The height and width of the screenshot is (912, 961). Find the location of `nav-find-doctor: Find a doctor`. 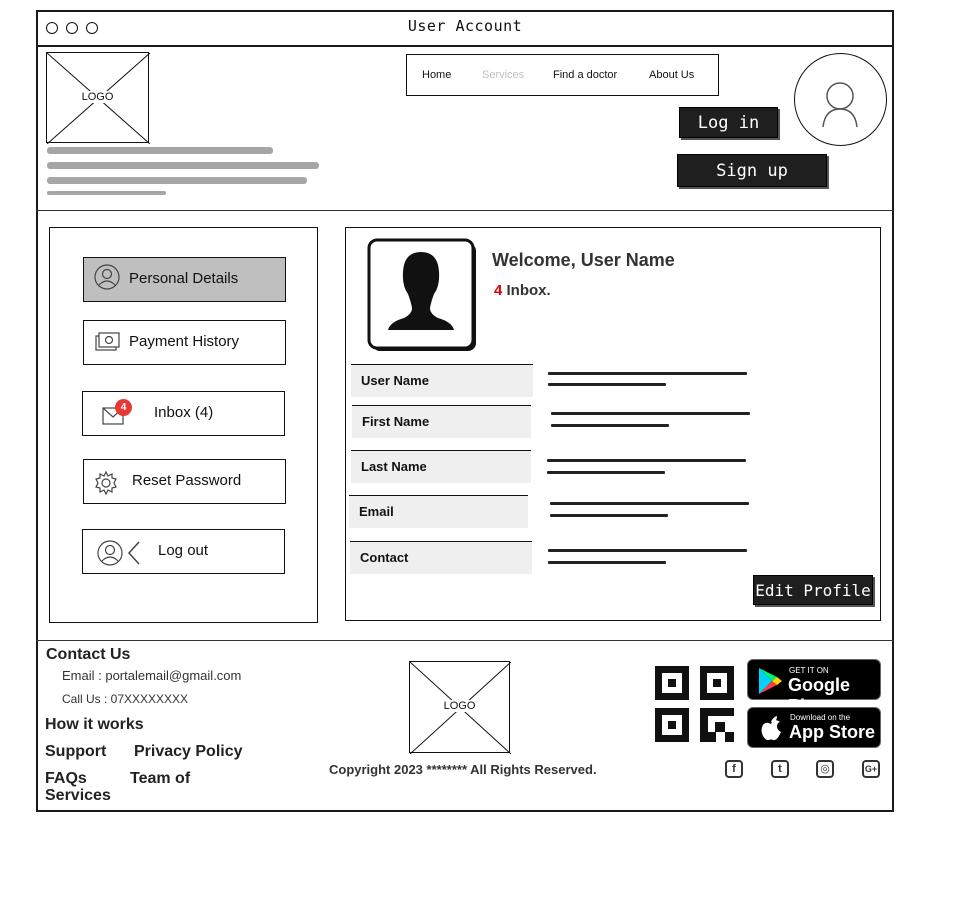

nav-find-doctor: Find a doctor is located at coordinates (585, 75).